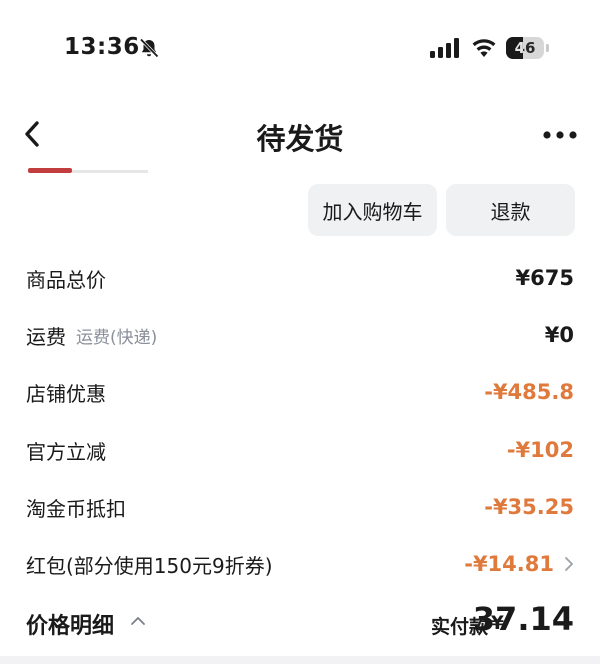  I want to click on price-row-goods-total: 商品总价 ¥675, so click(300, 278).